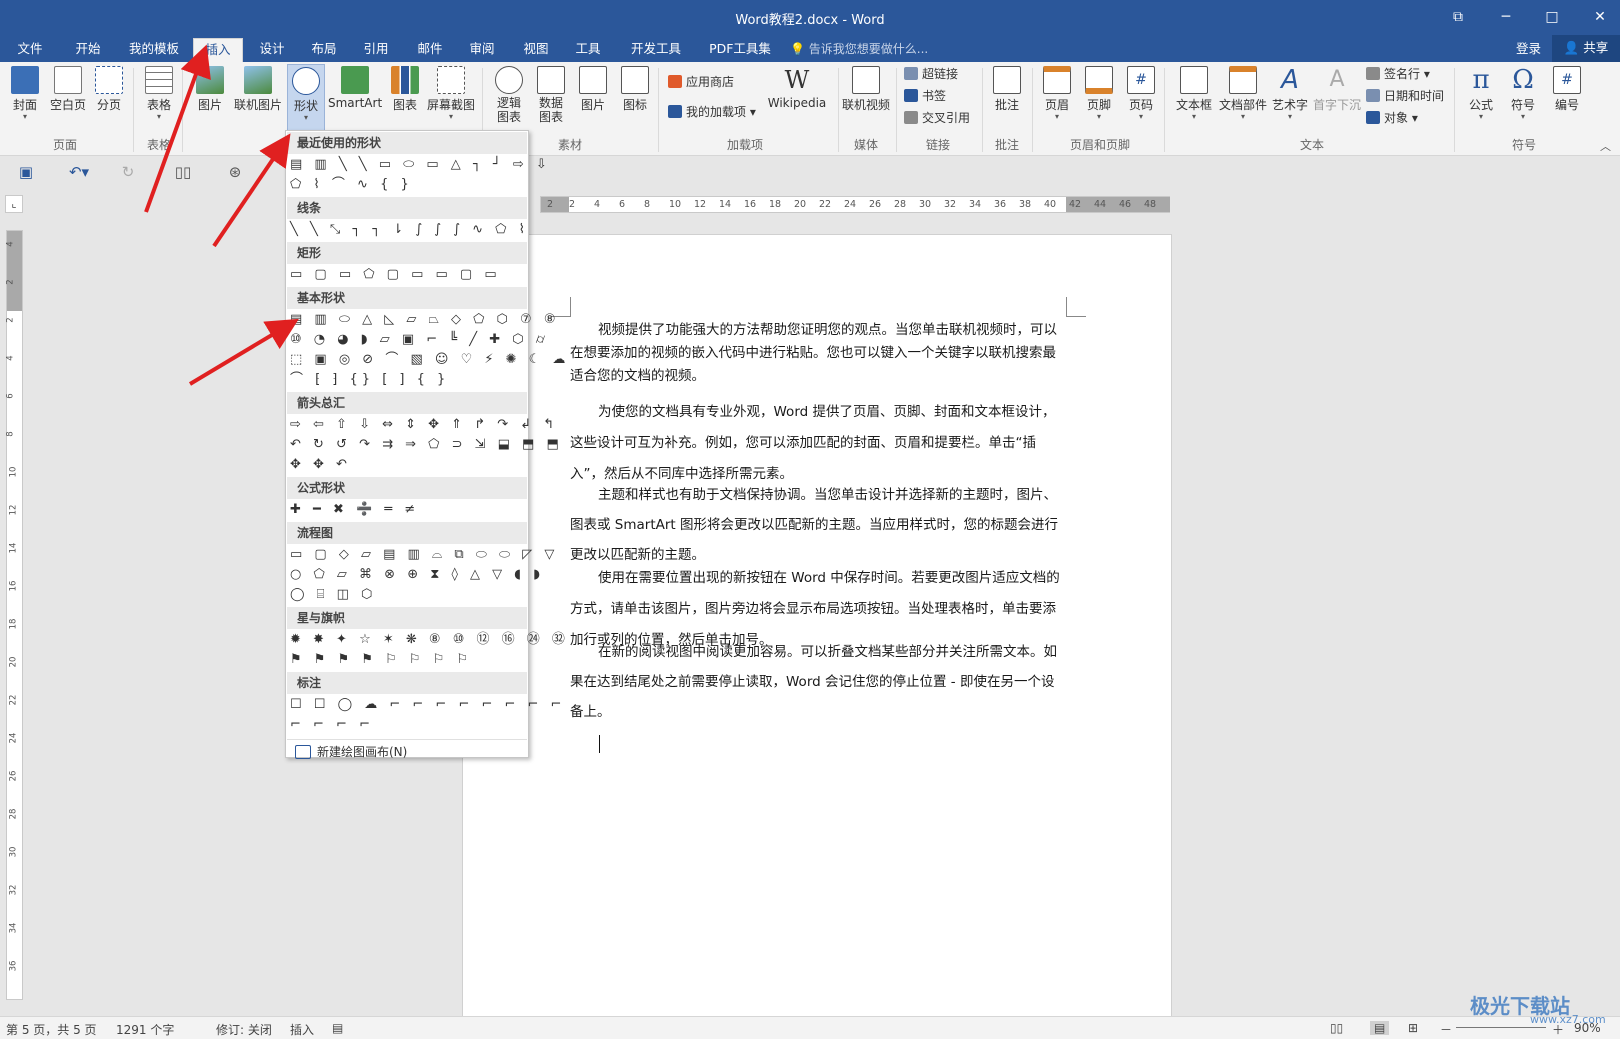 This screenshot has height=1039, width=1620. Describe the element at coordinates (424, 555) in the screenshot. I see `shape-row: ▭ ▢ ◇ ▱ ▤ ▥ ⌓ ⧉ ⬭ ⬭ ◸ ▽` at that location.